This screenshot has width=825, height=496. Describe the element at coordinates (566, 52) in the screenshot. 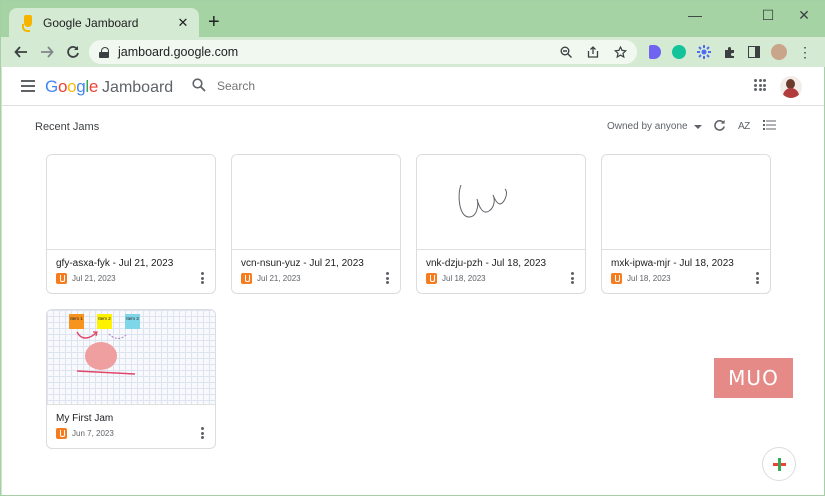

I see `zoom-icon` at that location.